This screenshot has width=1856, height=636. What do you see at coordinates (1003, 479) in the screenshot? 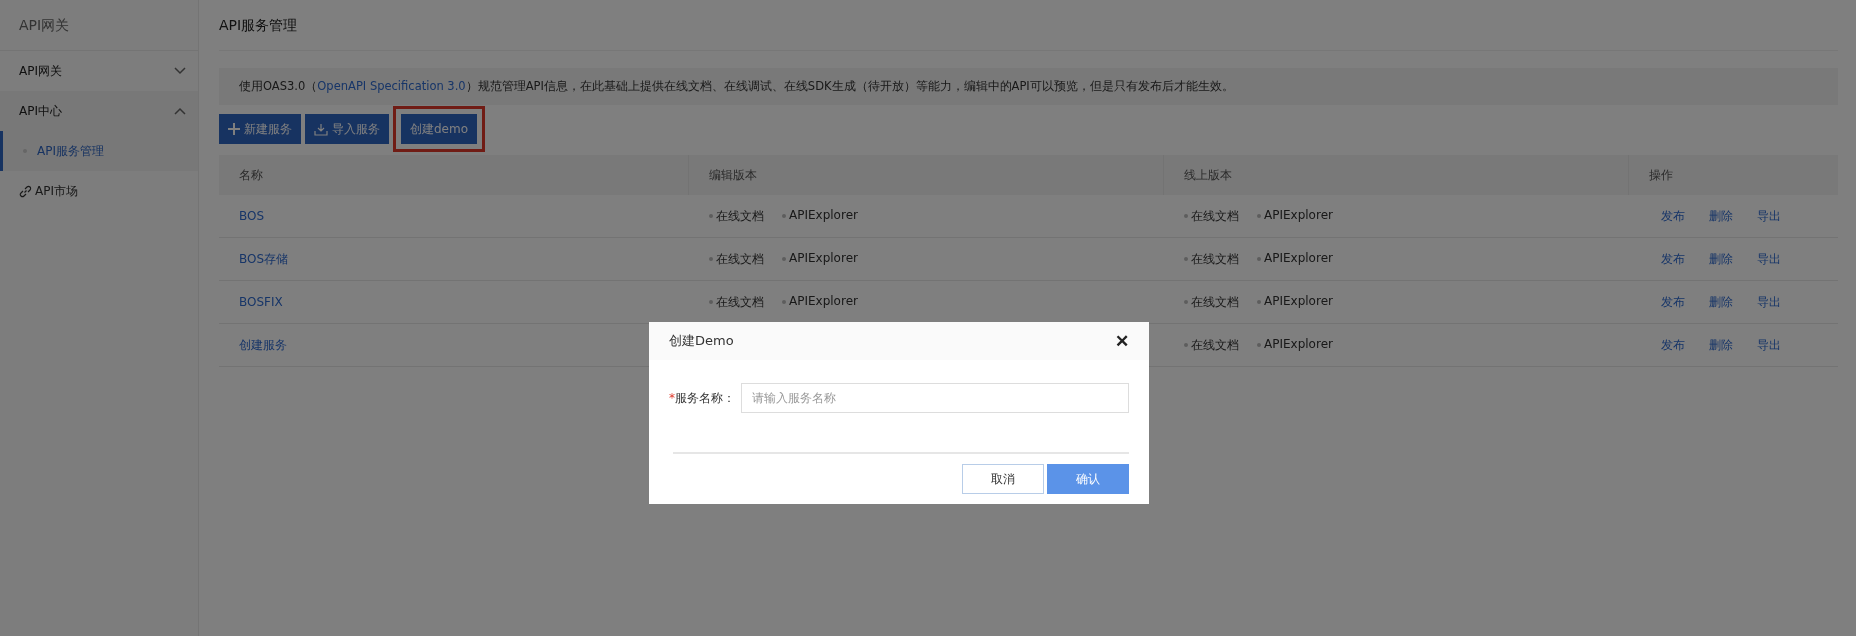
I see `cancel-button: 取消` at bounding box center [1003, 479].